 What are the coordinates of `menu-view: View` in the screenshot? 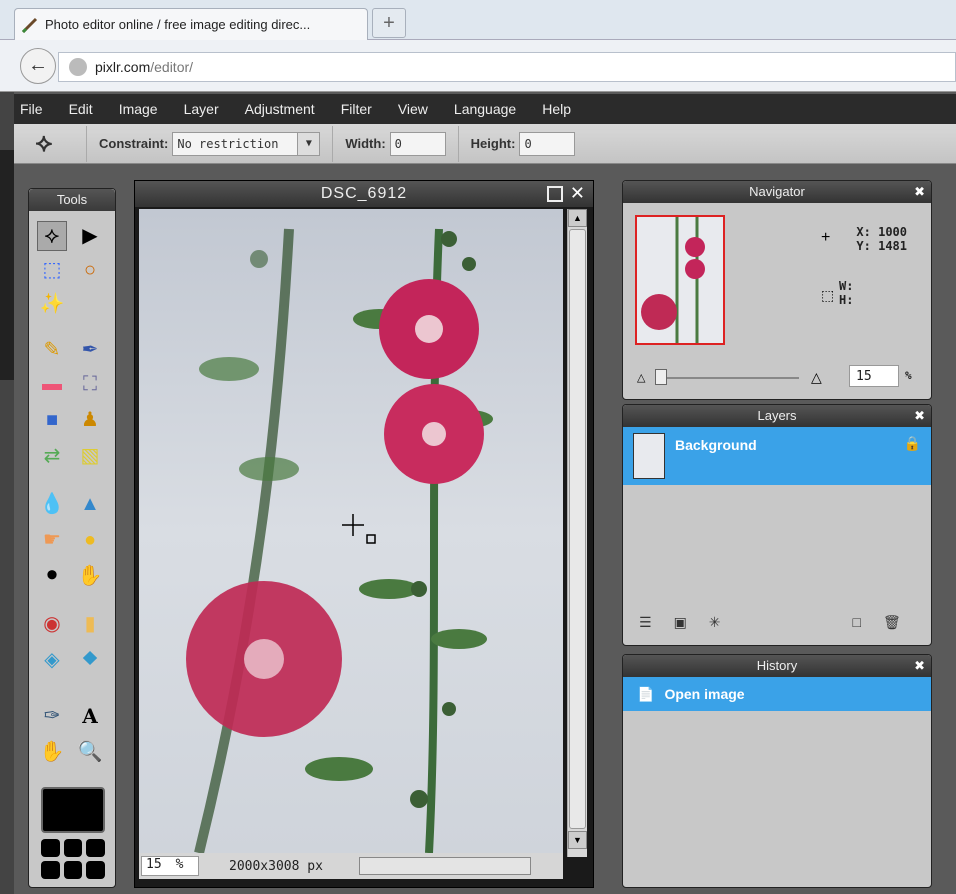 It's located at (413, 109).